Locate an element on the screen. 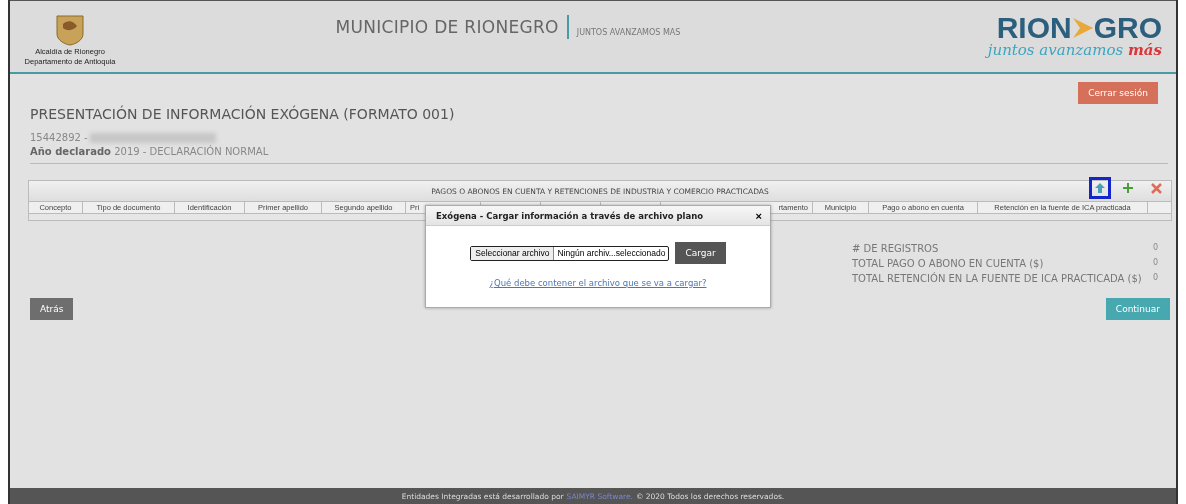 This screenshot has height=504, width=1186. total-label: TOTAL PAGO O ABONO EN CUENTA ($) is located at coordinates (948, 263).